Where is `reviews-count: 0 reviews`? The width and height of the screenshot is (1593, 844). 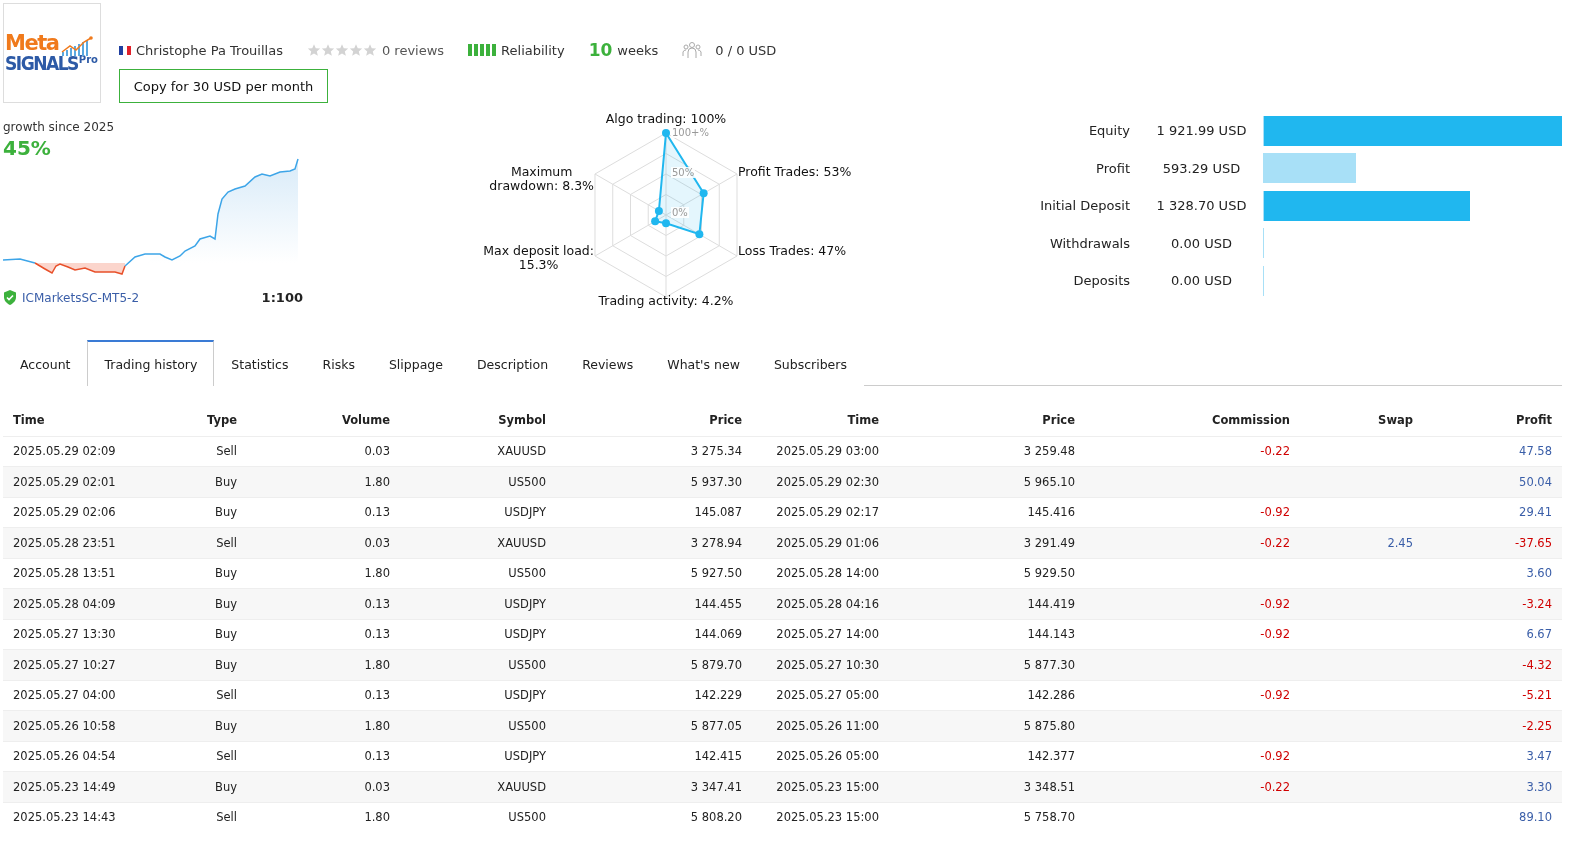 reviews-count: 0 reviews is located at coordinates (413, 50).